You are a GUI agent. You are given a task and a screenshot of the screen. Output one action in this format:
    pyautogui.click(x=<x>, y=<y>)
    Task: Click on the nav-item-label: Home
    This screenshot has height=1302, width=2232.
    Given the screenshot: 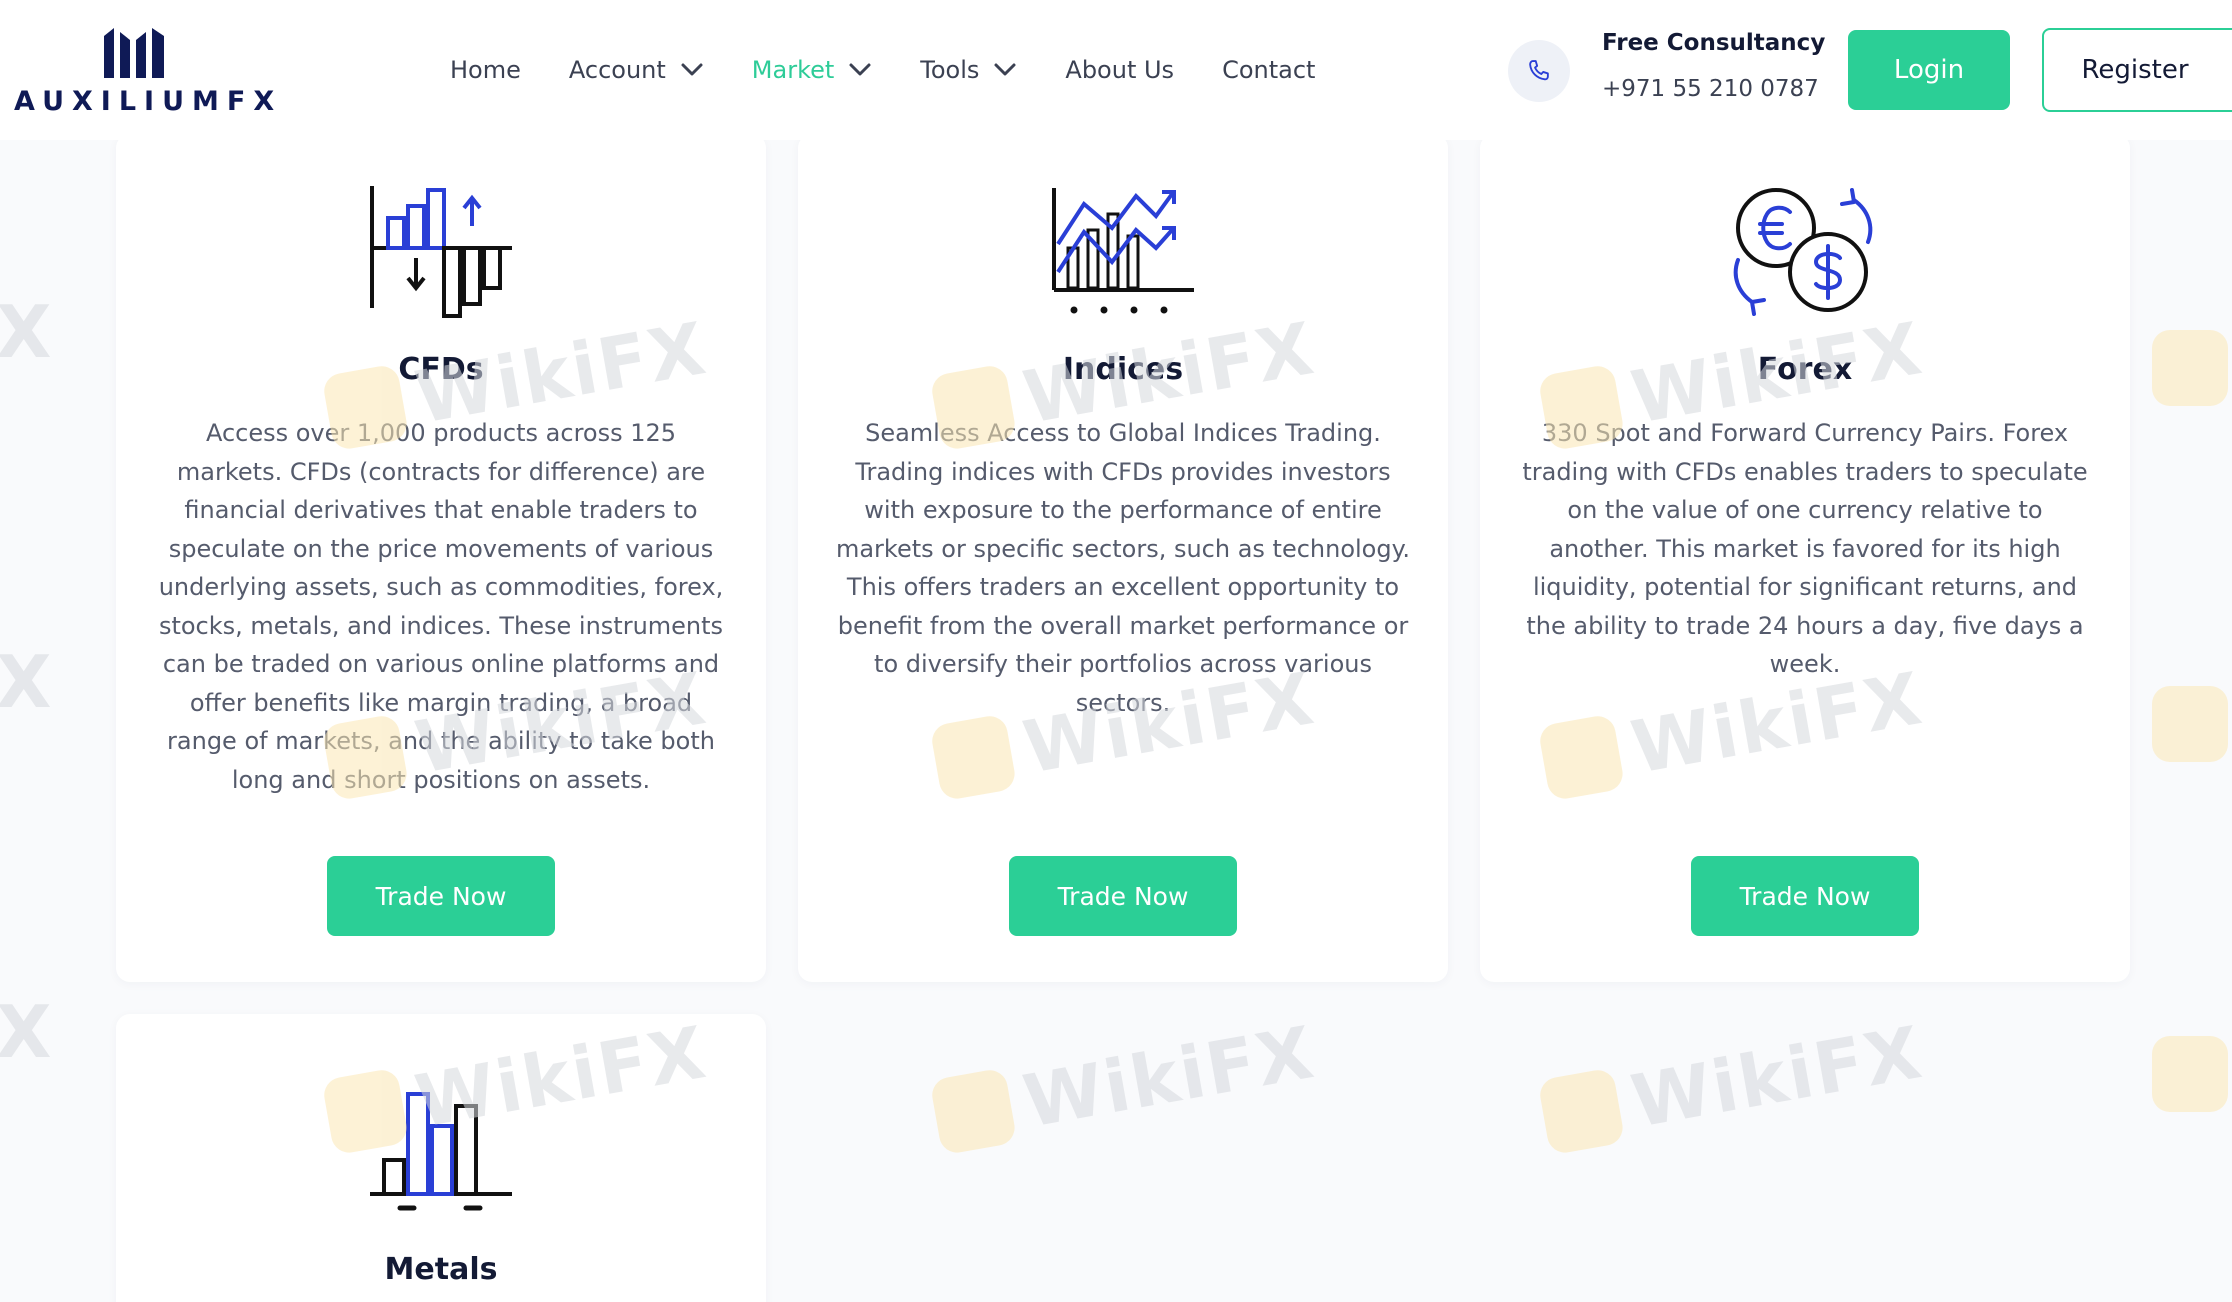 What is the action you would take?
    pyautogui.click(x=485, y=70)
    